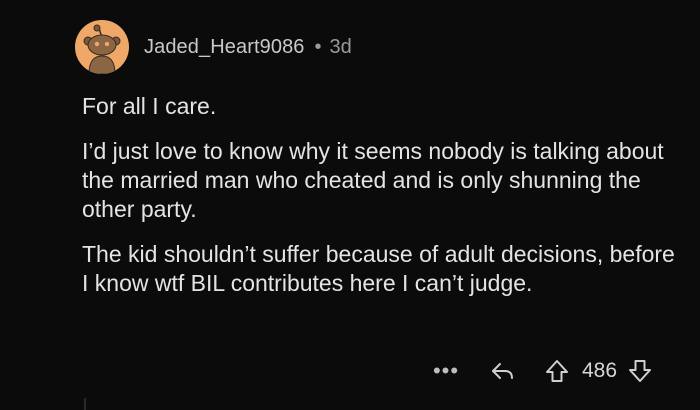 This screenshot has height=410, width=700. What do you see at coordinates (85, 404) in the screenshot?
I see `thread-line` at bounding box center [85, 404].